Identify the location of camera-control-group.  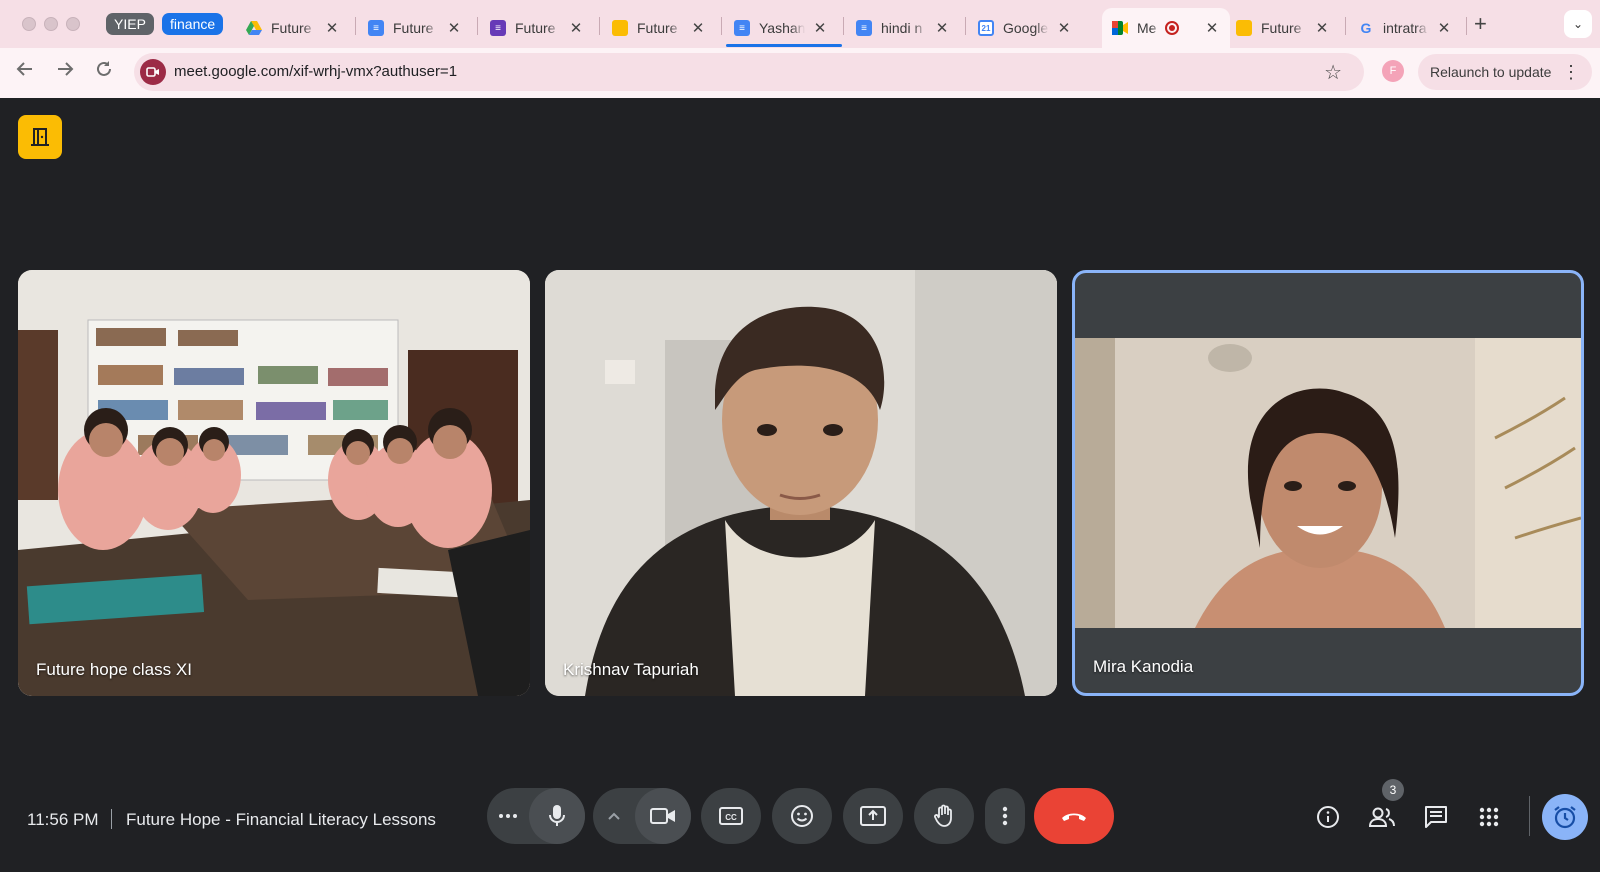
(642, 816).